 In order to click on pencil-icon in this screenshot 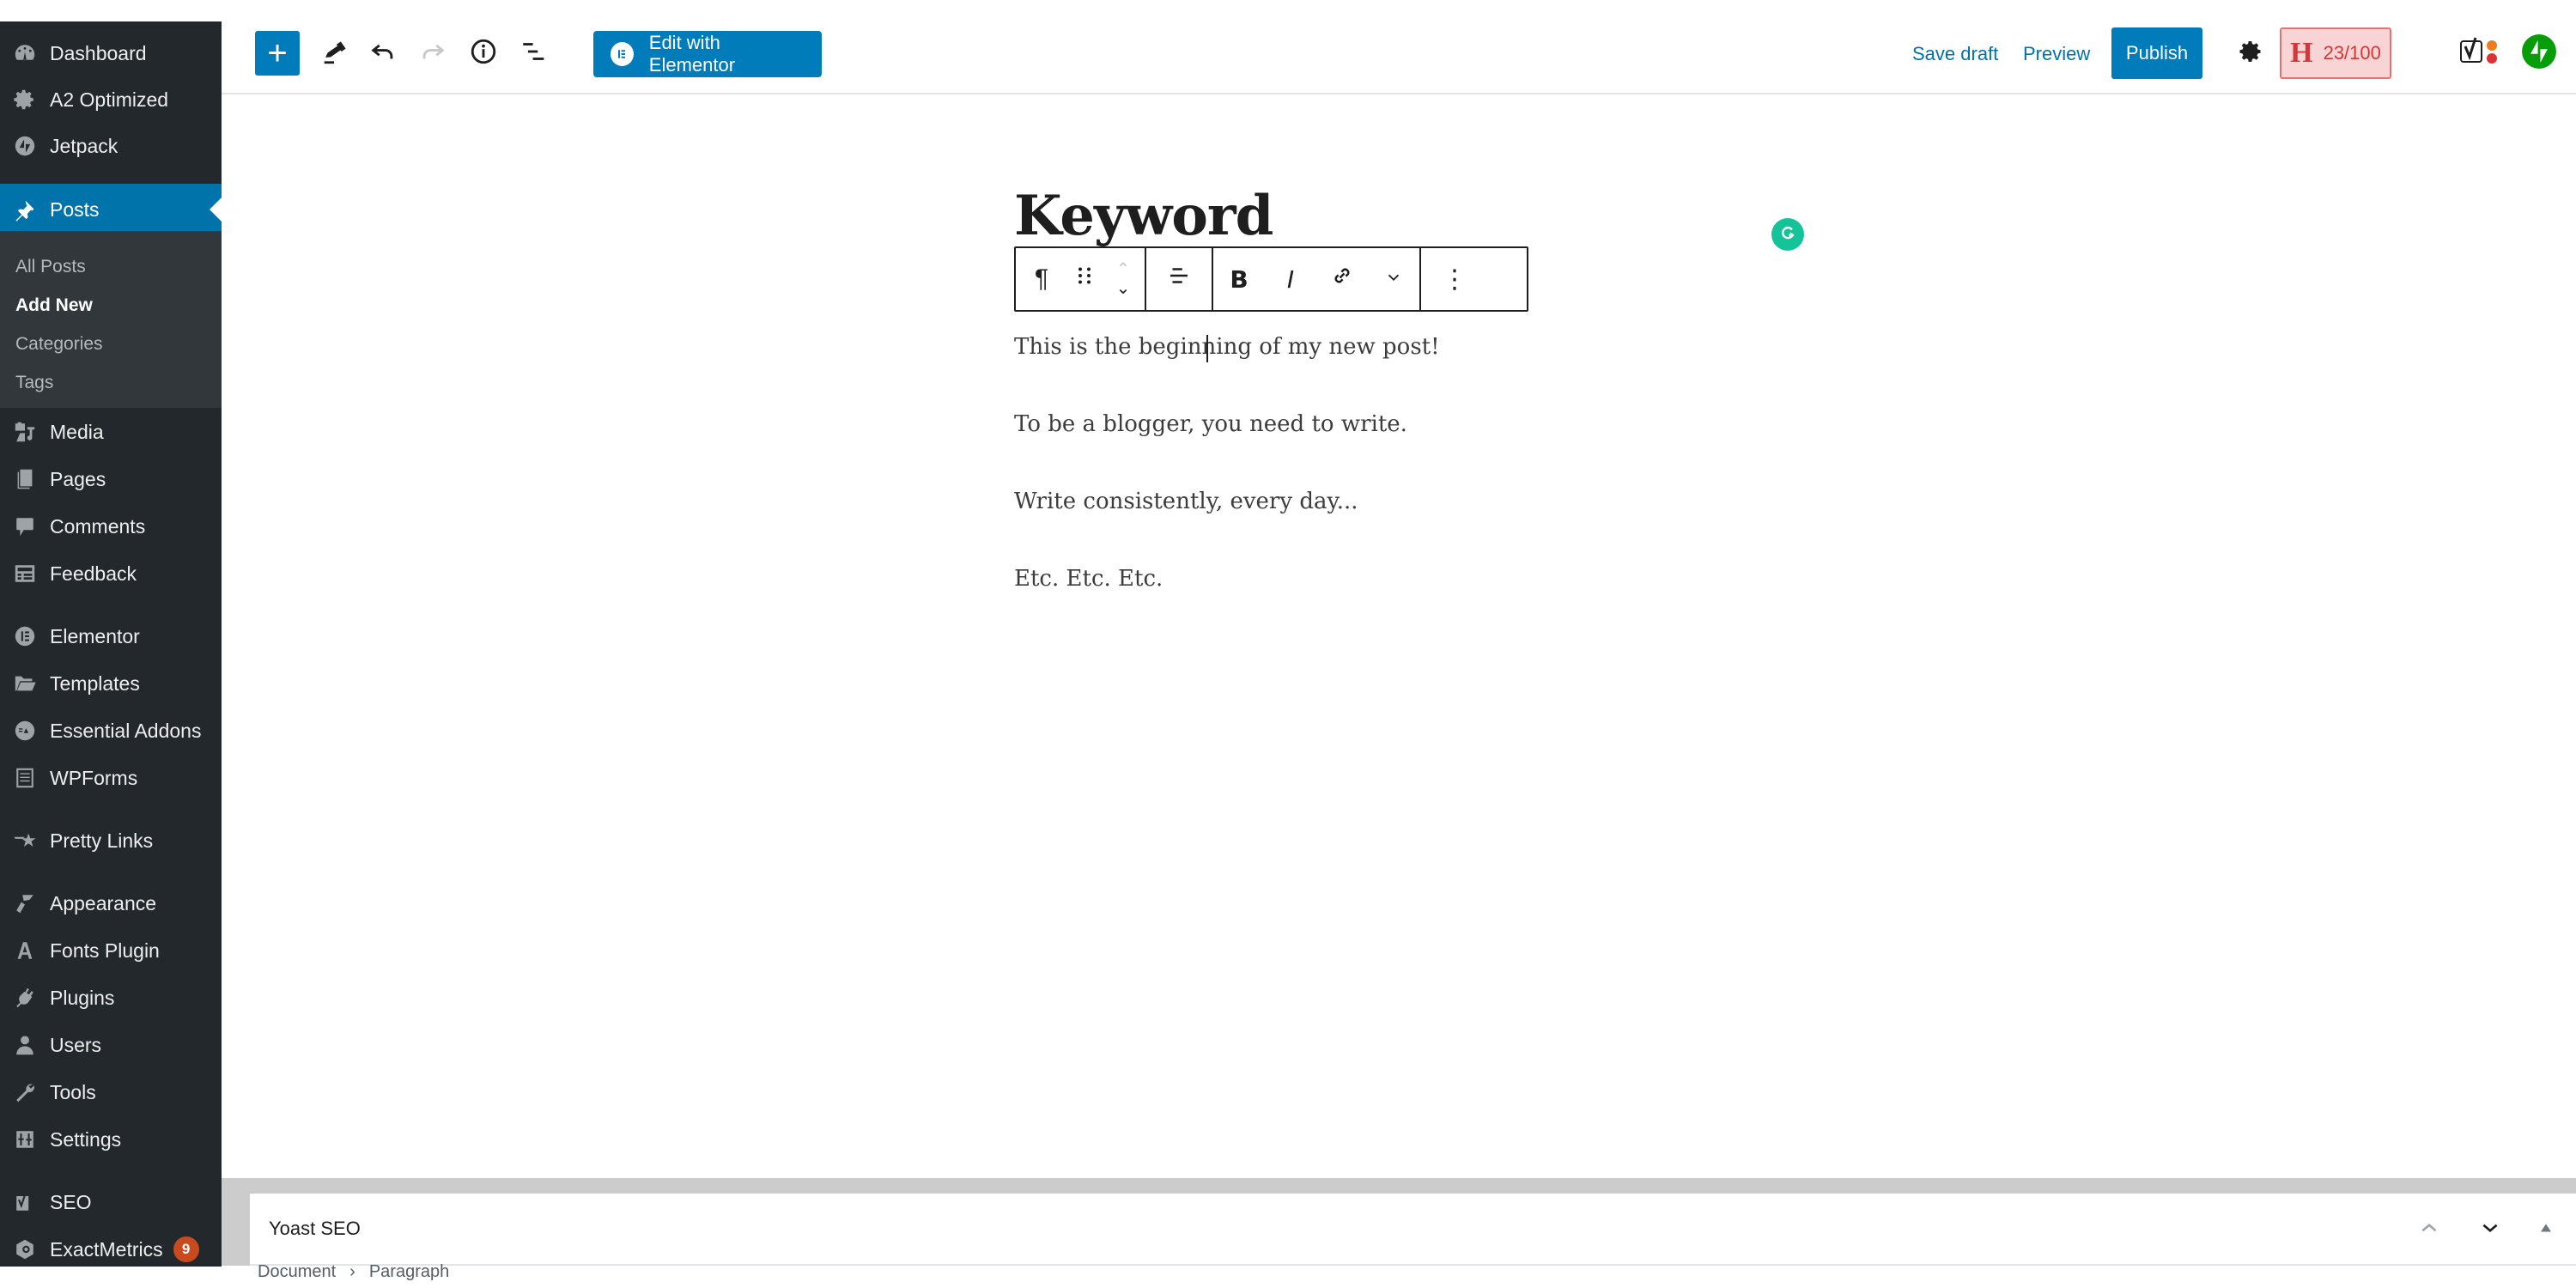, I will do `click(334, 53)`.